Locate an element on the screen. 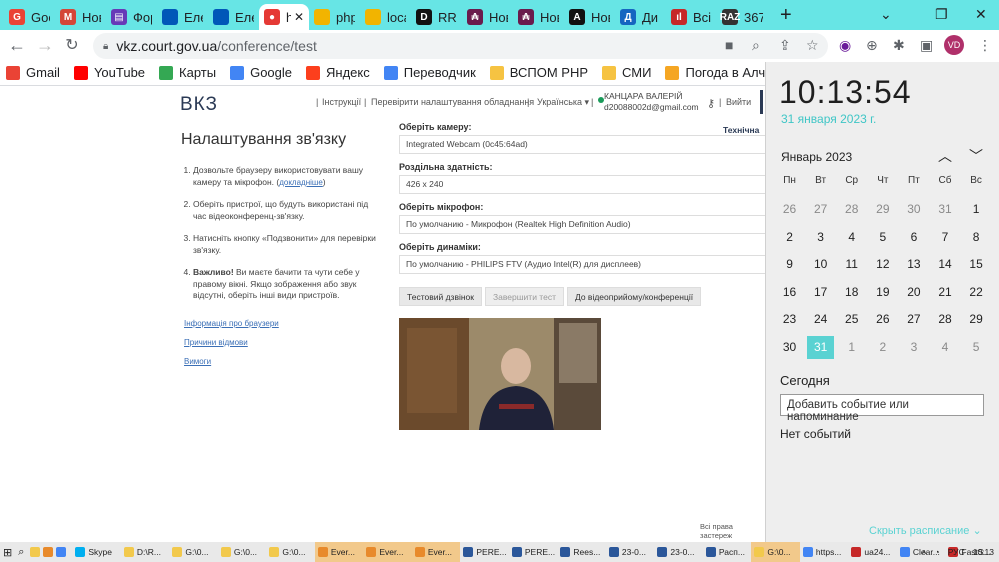  calendar-day: 16 is located at coordinates (789, 293).